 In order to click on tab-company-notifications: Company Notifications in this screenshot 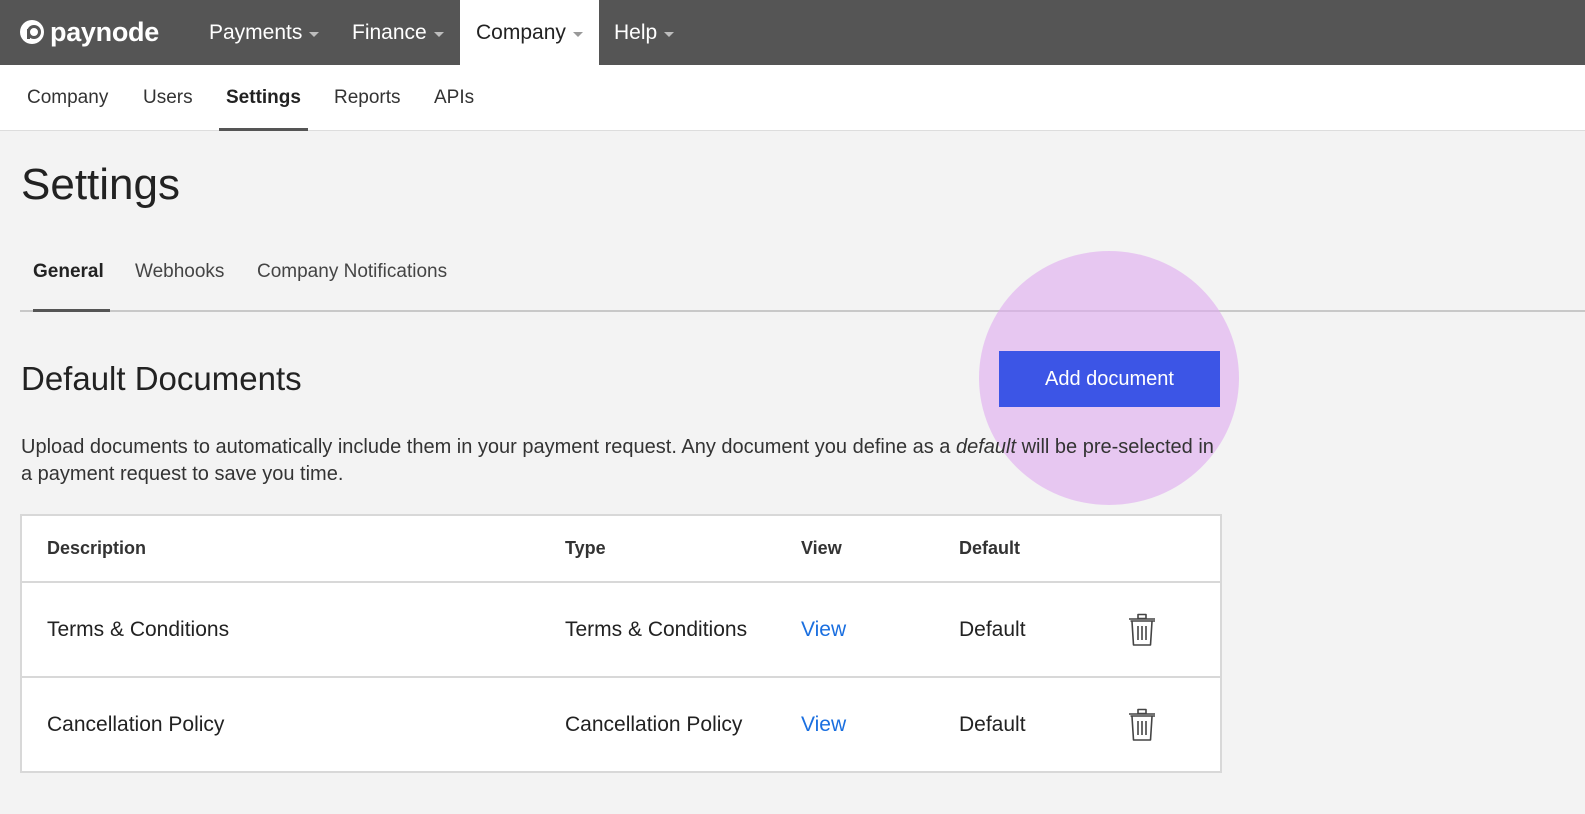, I will do `click(352, 278)`.